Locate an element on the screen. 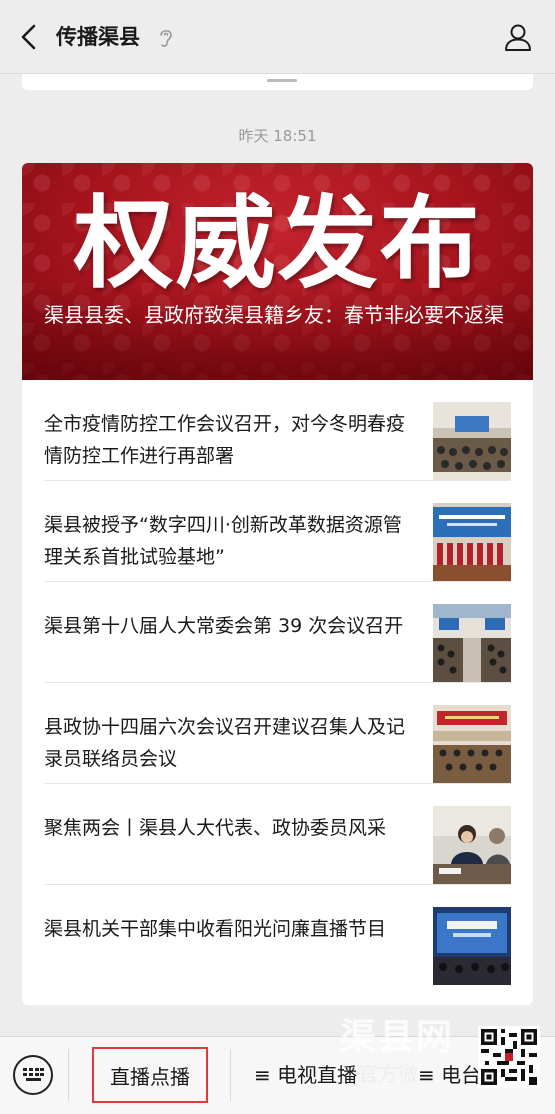 The image size is (555, 1114). article-item: 聚焦两会丨渠县人大代表、政协委员风采 is located at coordinates (277, 834).